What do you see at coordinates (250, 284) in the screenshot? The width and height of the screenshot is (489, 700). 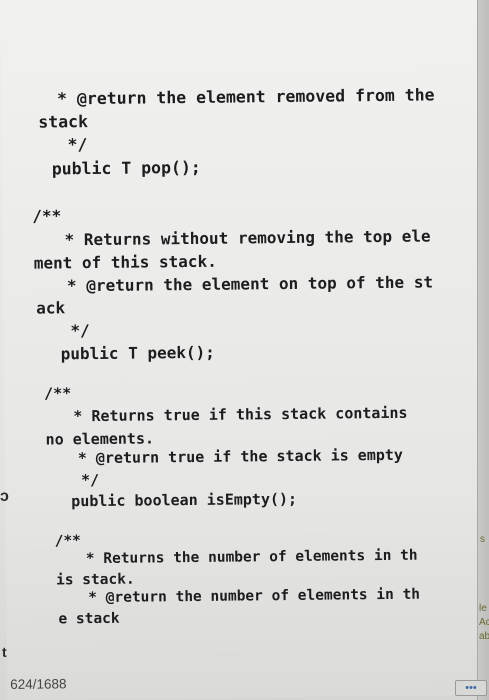 I see `code-line: * @return the element on top of the st` at bounding box center [250, 284].